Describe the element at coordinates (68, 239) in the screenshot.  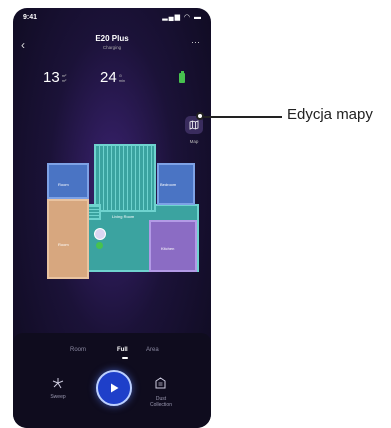
I see `room-left-bottom` at that location.